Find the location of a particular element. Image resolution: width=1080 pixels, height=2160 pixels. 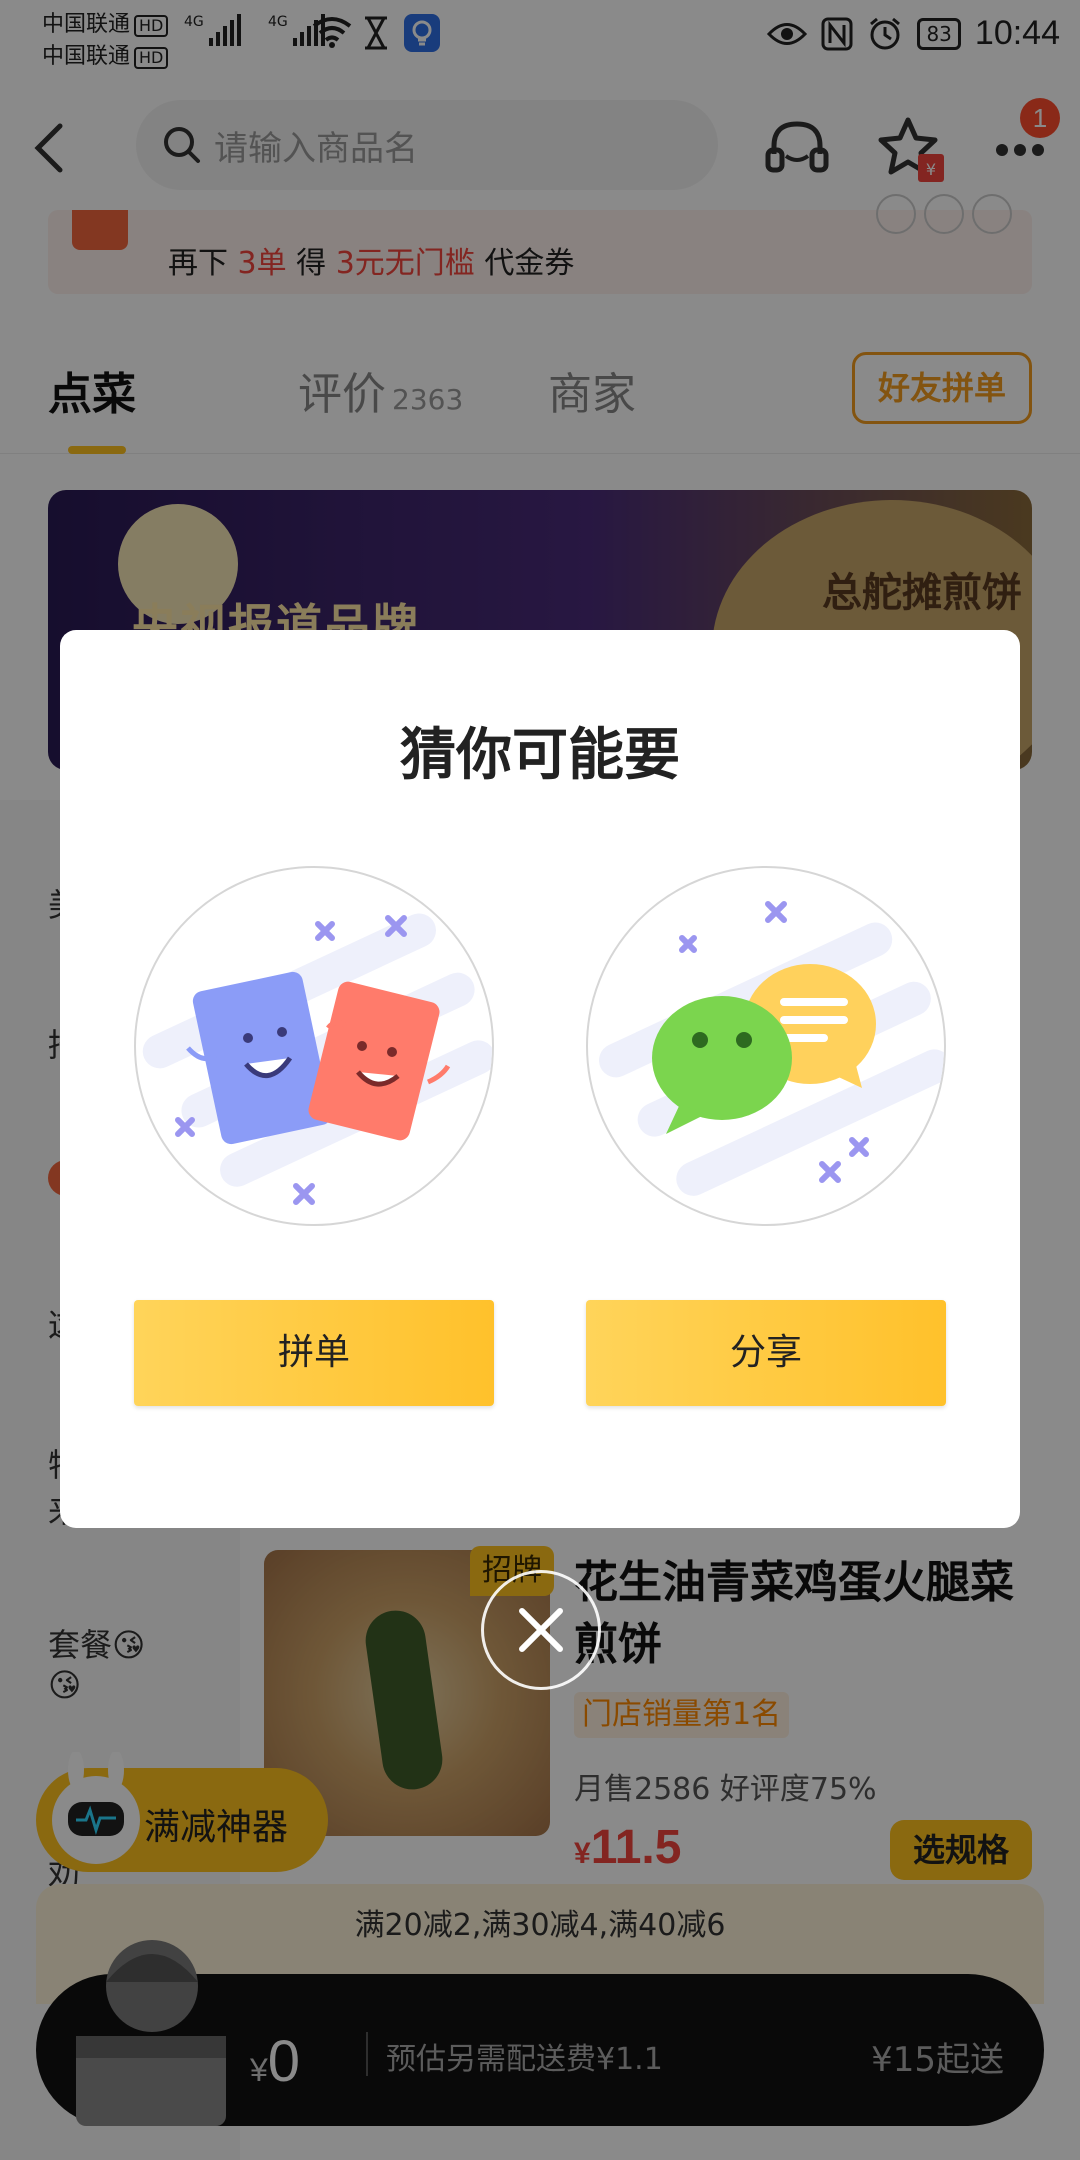

share-illustration is located at coordinates (766, 1046).